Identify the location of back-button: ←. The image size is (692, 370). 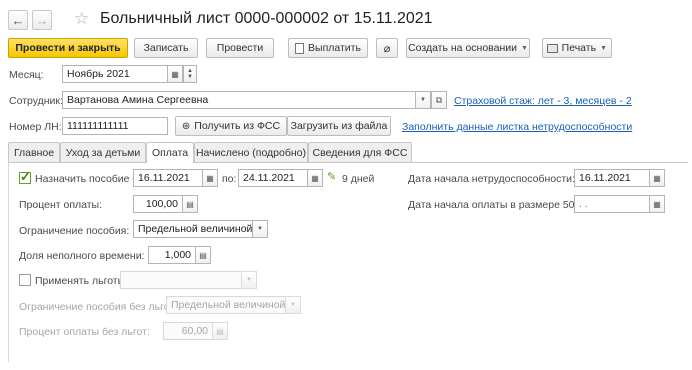
(18, 20).